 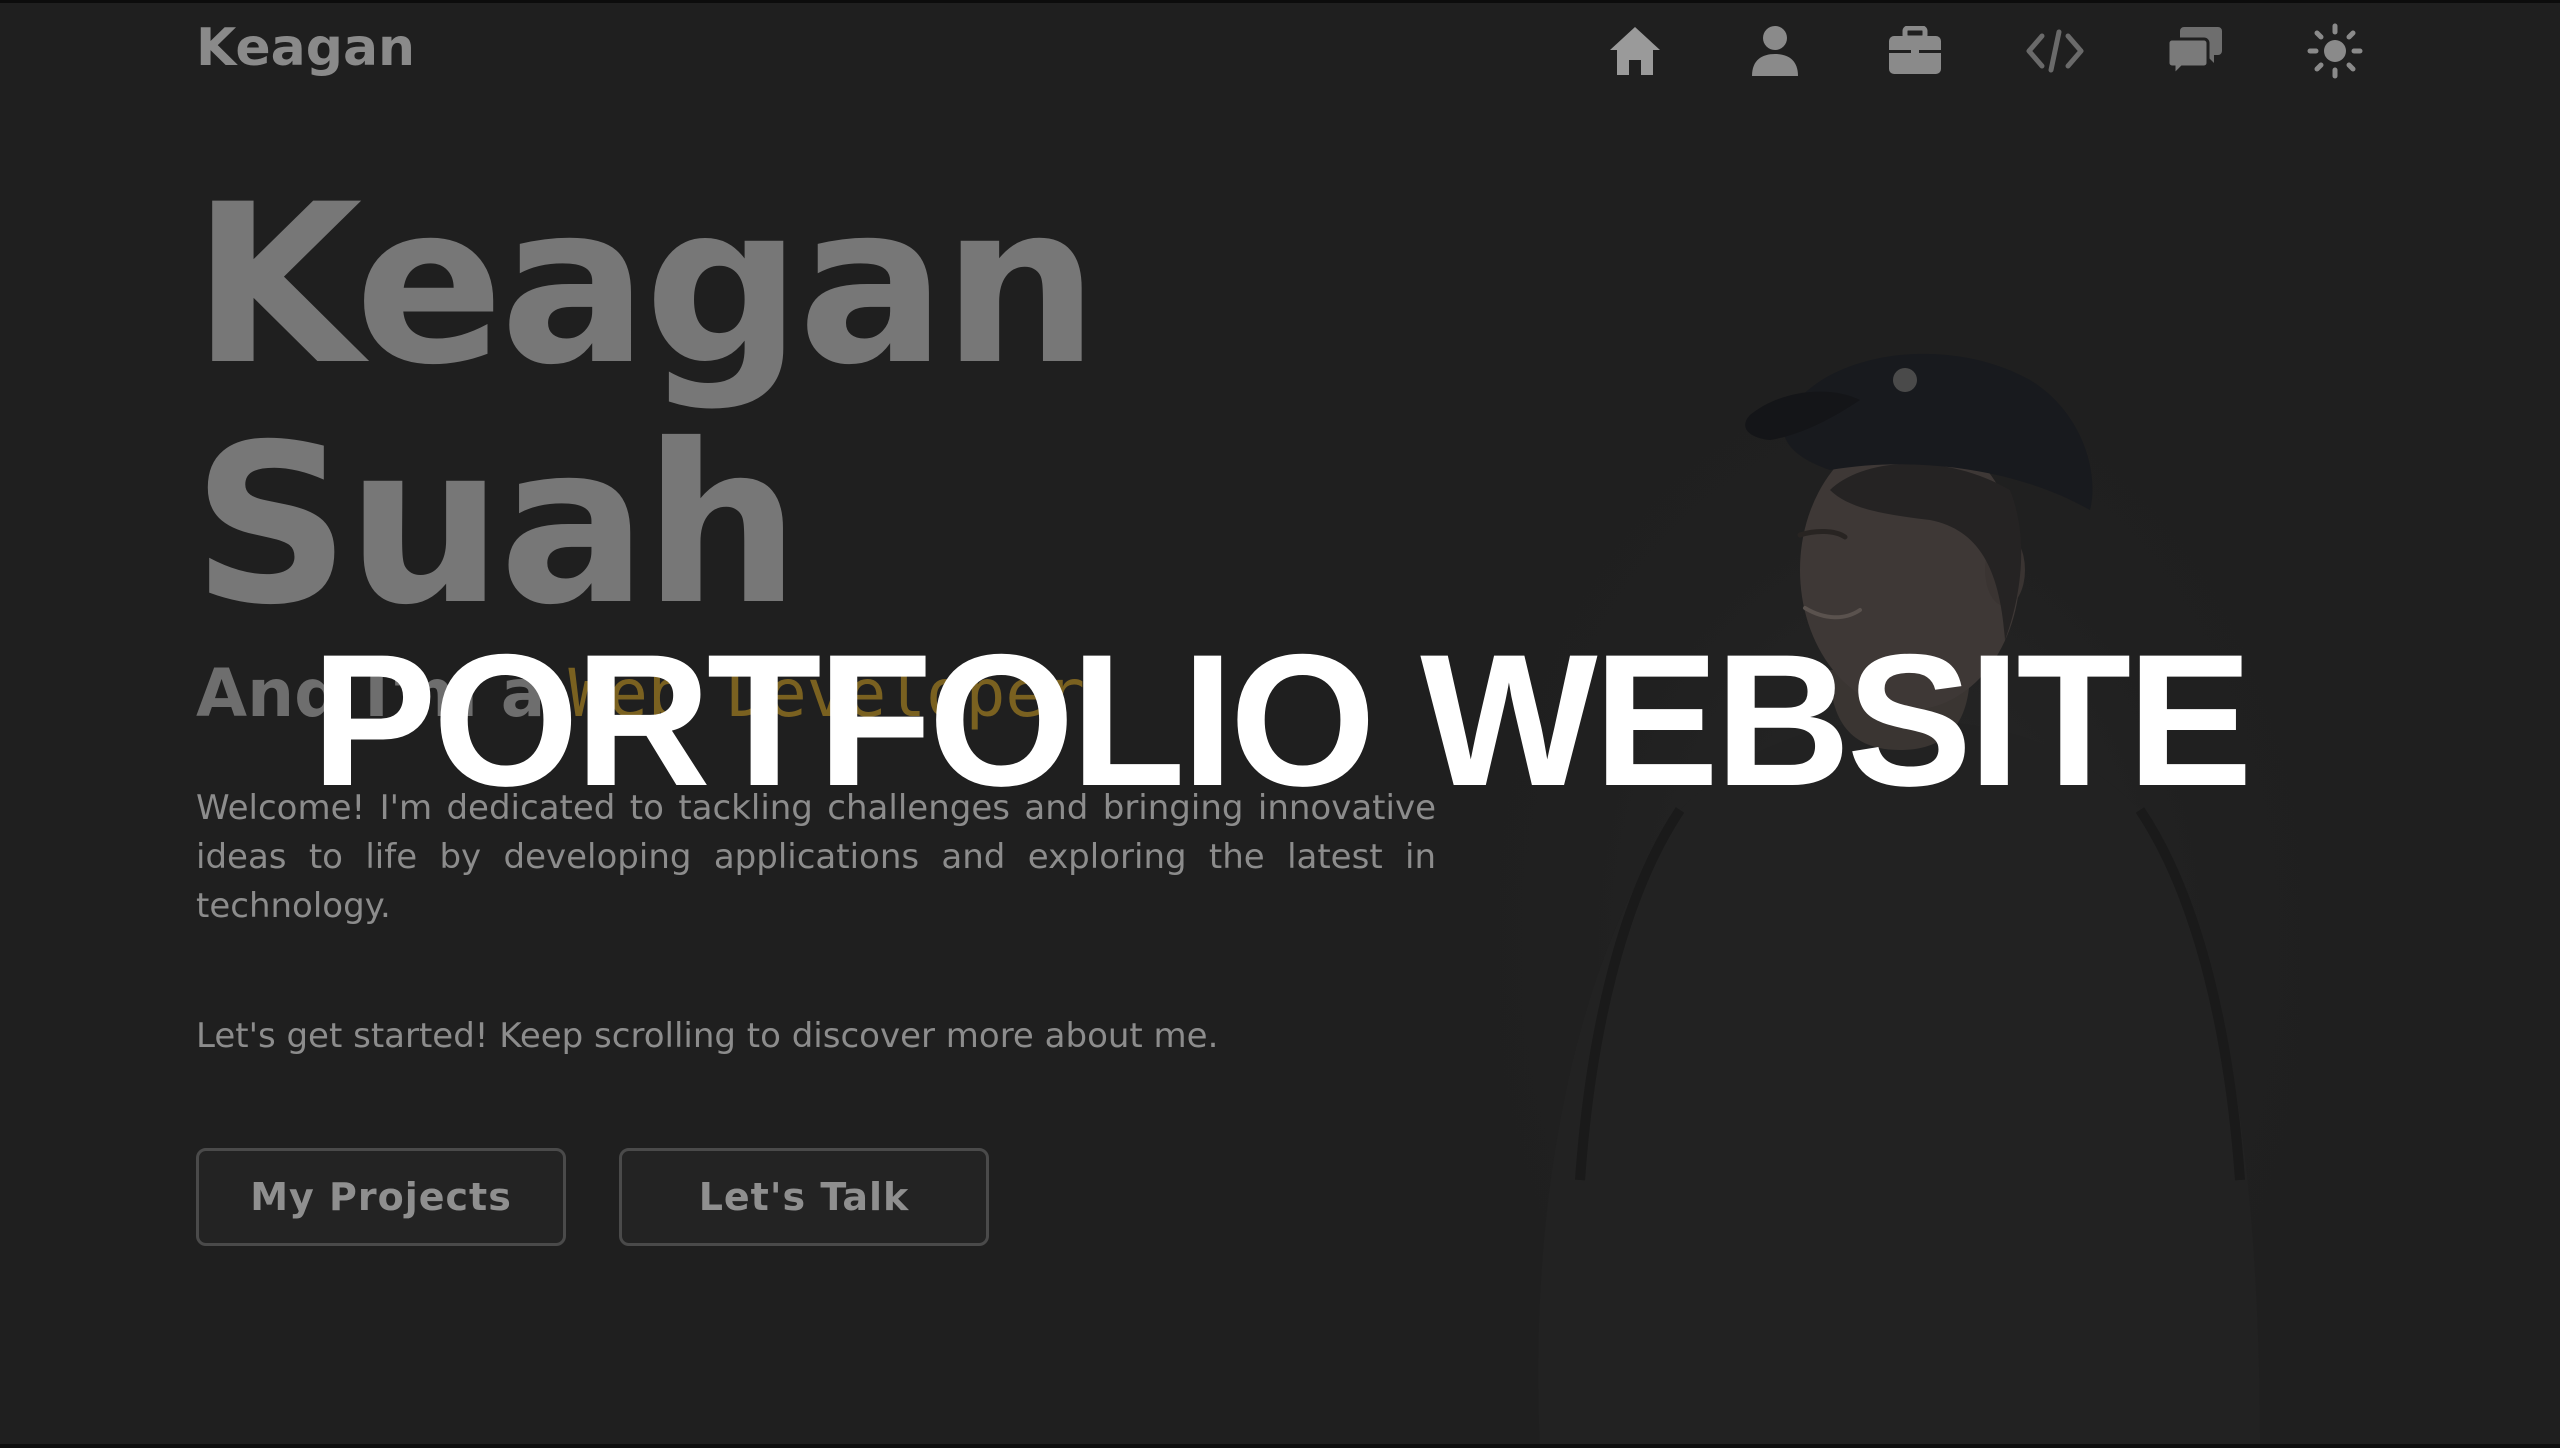 I want to click on nav-contact, so click(x=2195, y=51).